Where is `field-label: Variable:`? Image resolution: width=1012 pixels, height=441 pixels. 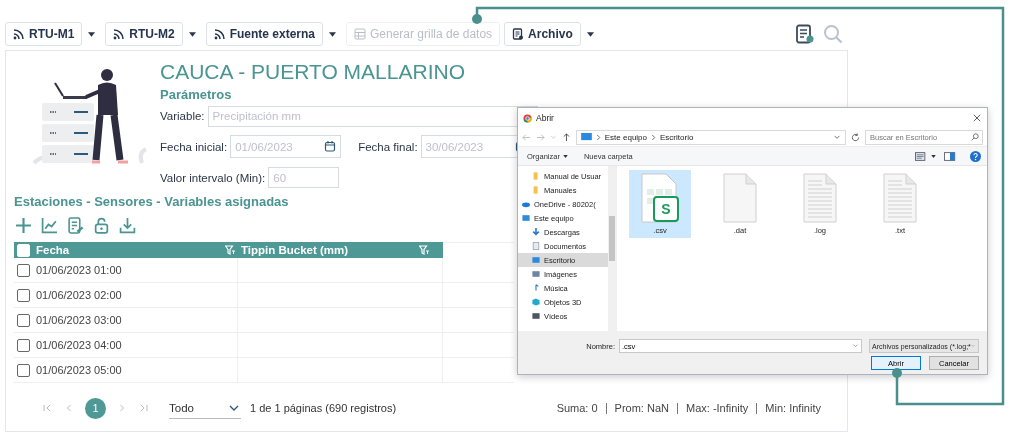
field-label: Variable: is located at coordinates (182, 116).